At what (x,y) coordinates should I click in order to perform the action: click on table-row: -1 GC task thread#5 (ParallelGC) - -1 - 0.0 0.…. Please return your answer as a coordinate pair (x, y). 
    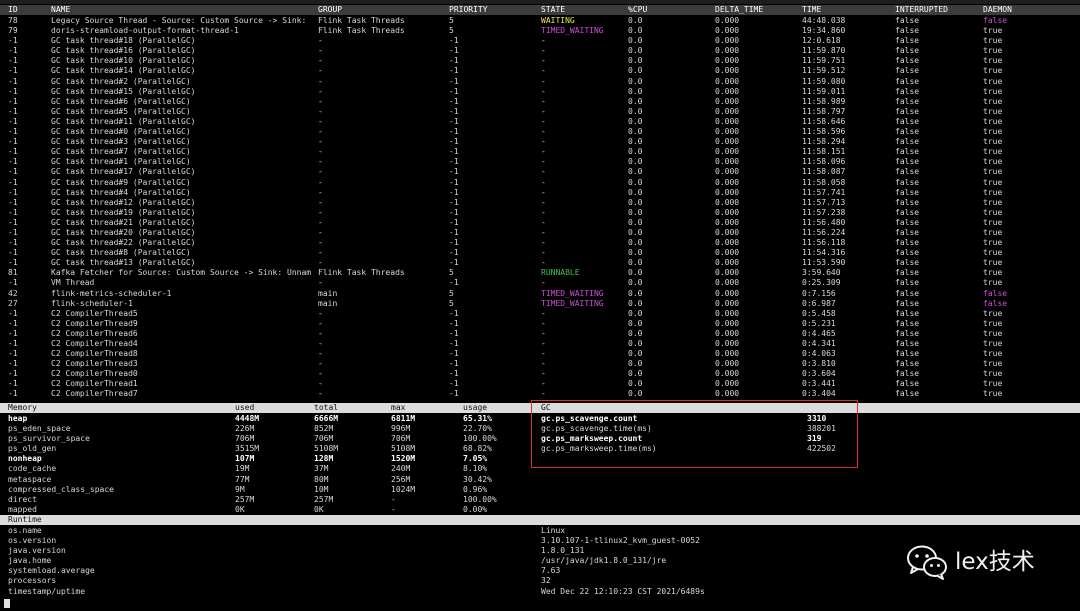
    Looking at the image, I should click on (540, 112).